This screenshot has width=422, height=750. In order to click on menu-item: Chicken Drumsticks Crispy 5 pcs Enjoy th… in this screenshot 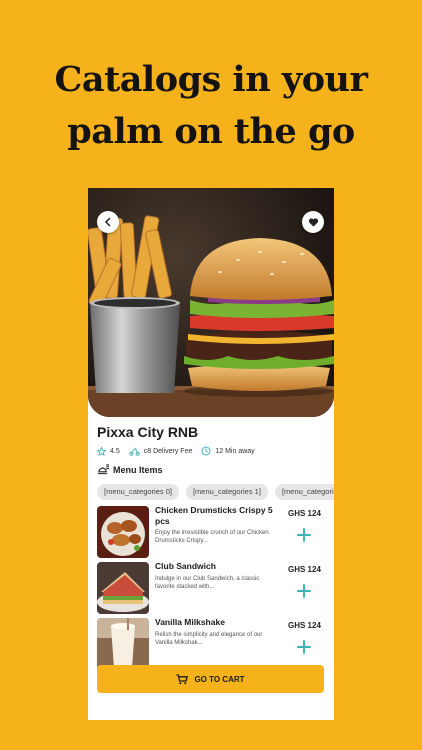, I will do `click(215, 531)`.